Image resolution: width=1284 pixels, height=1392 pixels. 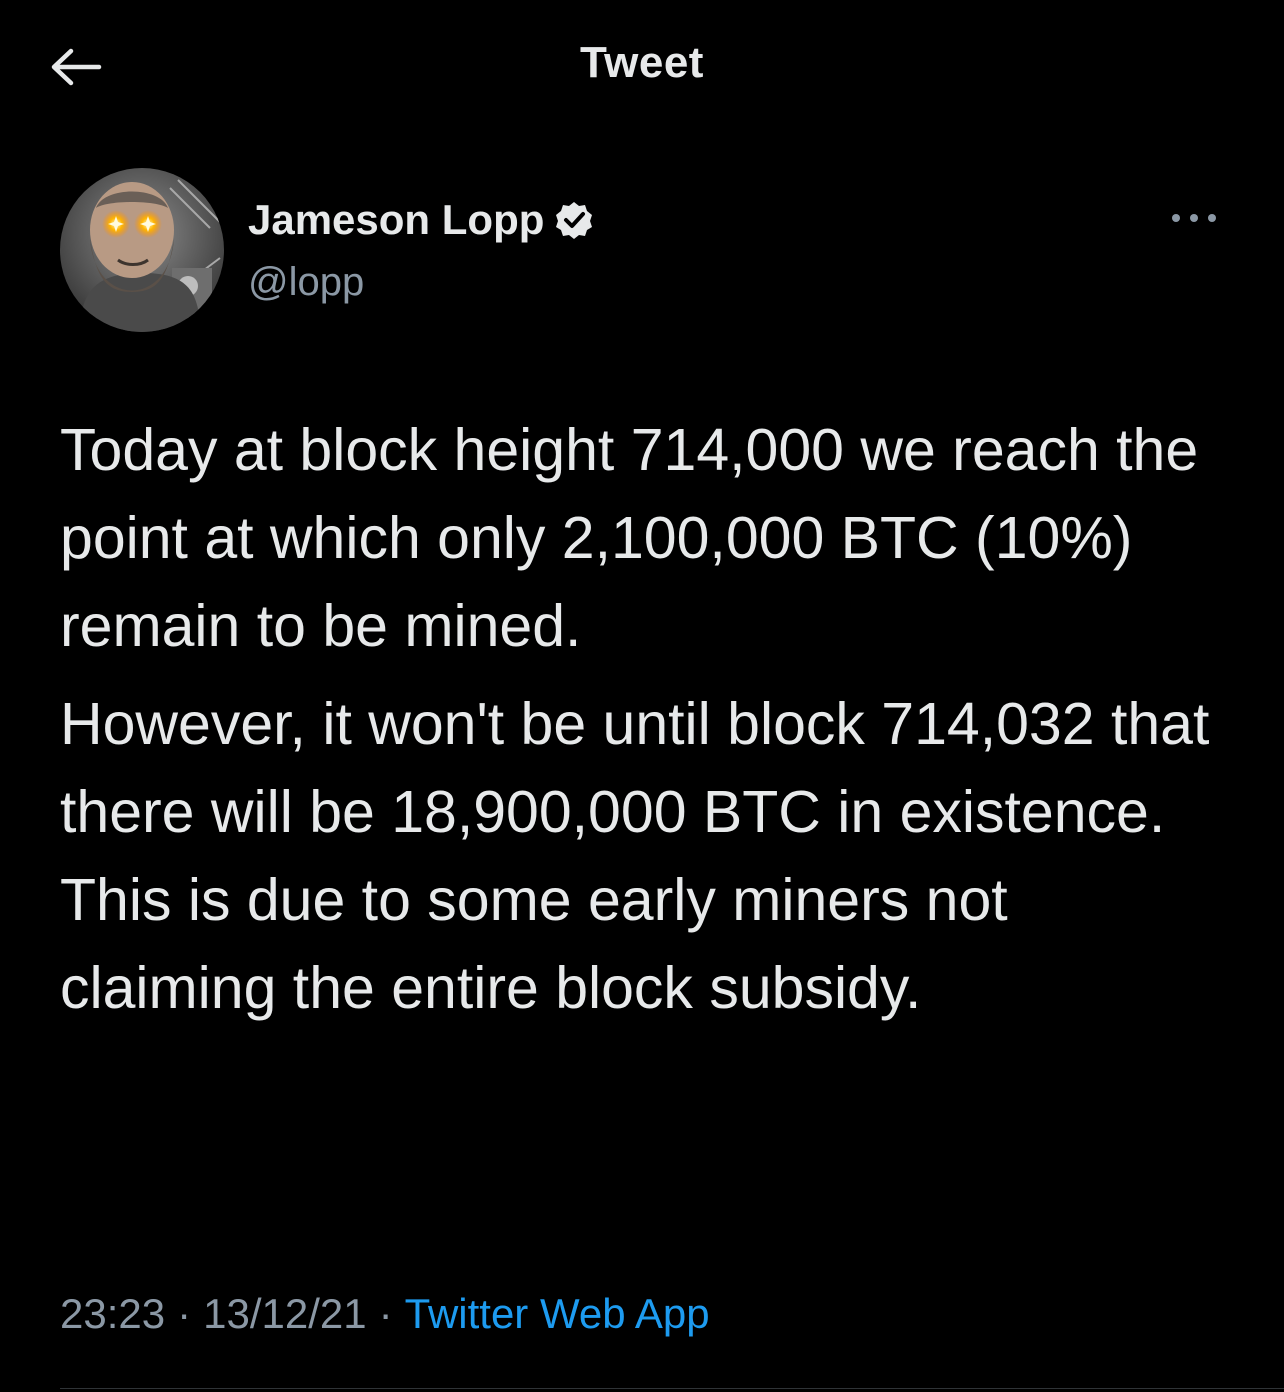 What do you see at coordinates (306, 282) in the screenshot?
I see `author-handle: @lopp` at bounding box center [306, 282].